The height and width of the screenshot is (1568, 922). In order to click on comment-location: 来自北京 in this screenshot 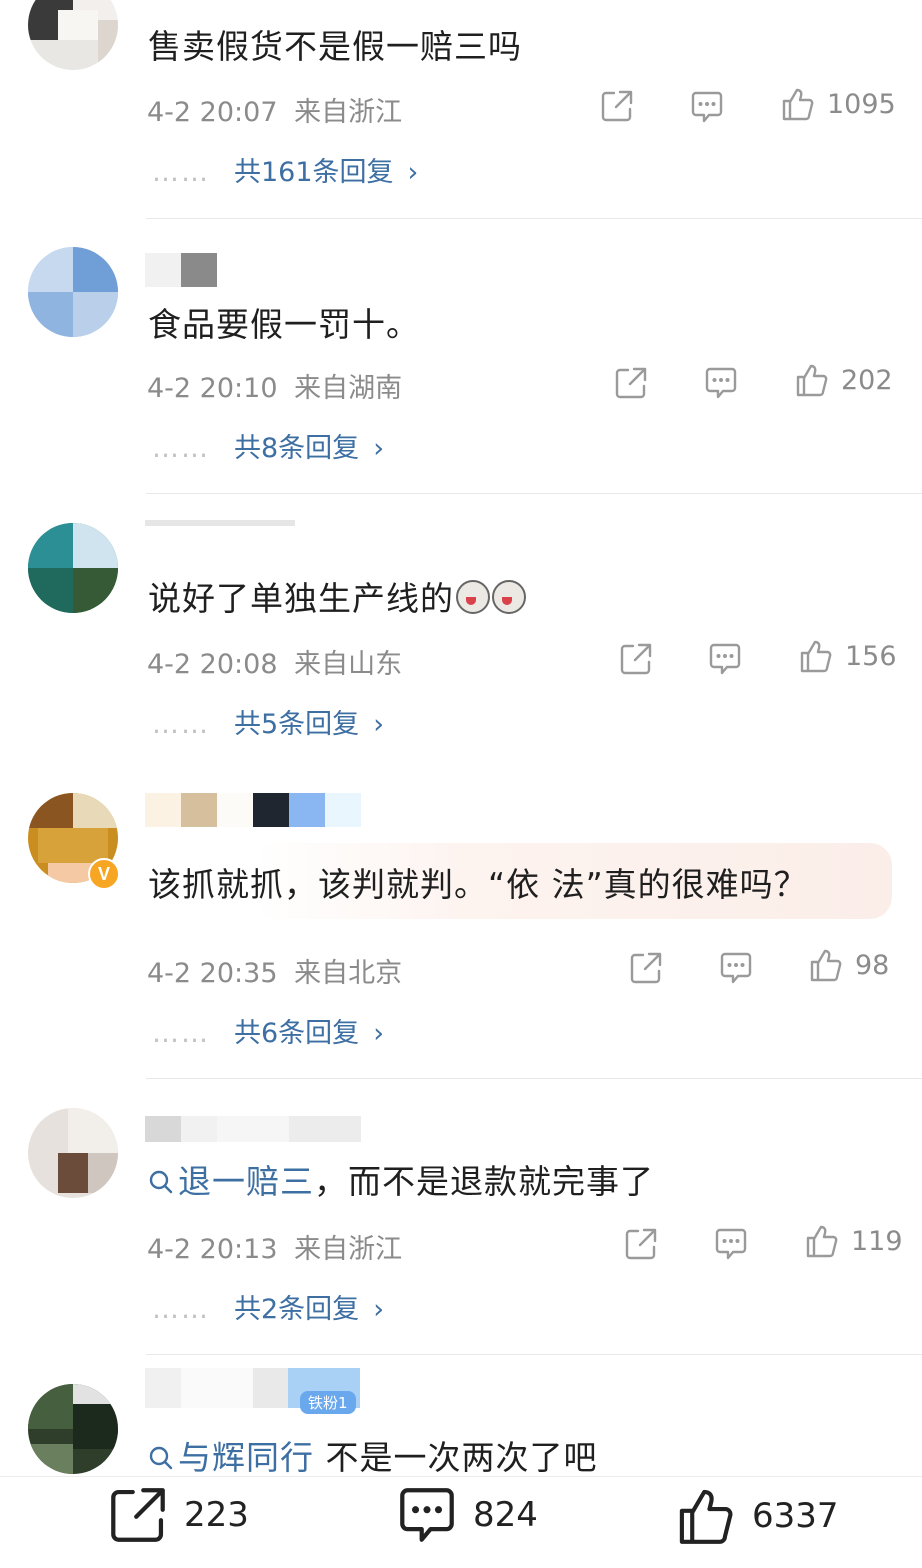, I will do `click(348, 973)`.